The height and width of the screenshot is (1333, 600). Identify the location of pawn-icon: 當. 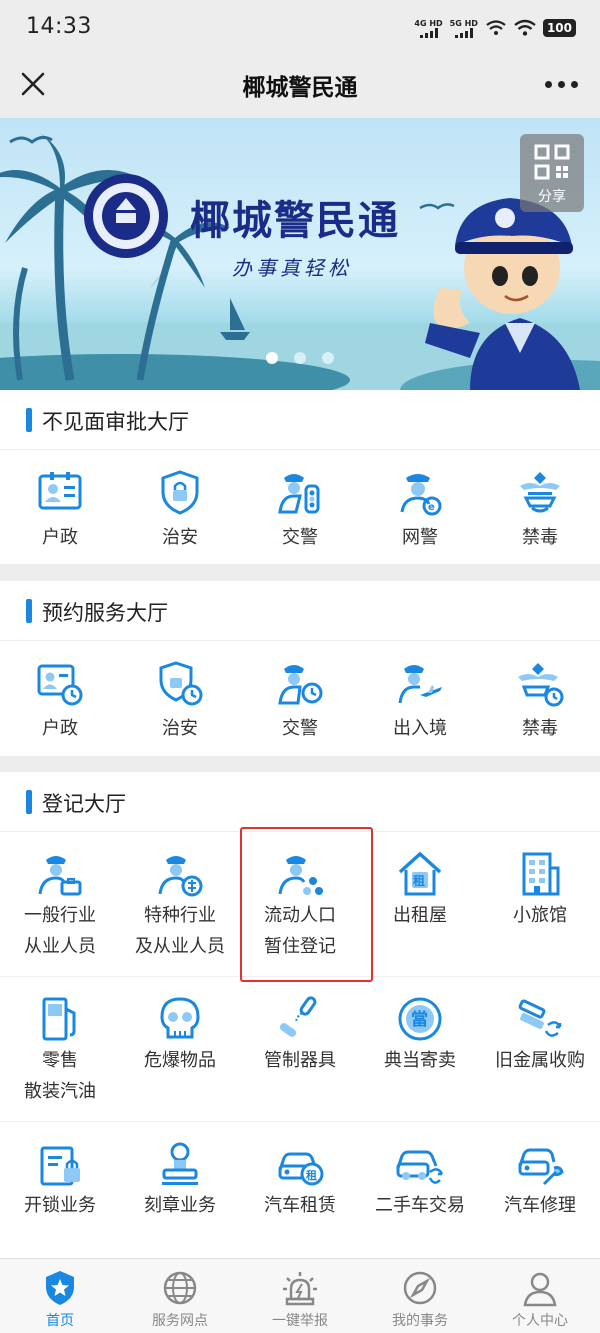
(420, 1019).